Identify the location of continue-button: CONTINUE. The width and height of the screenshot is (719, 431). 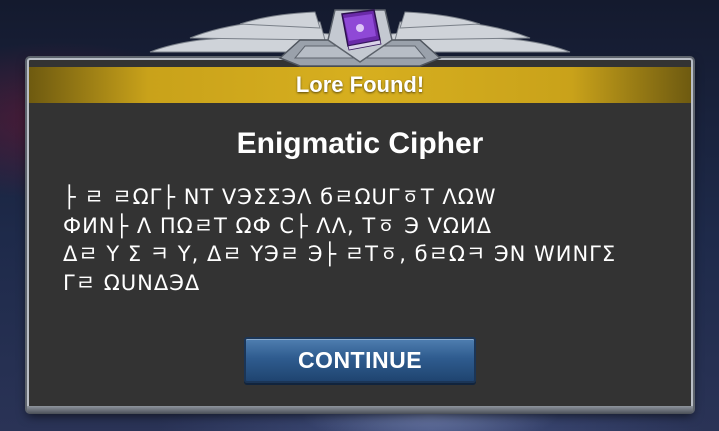
(360, 360).